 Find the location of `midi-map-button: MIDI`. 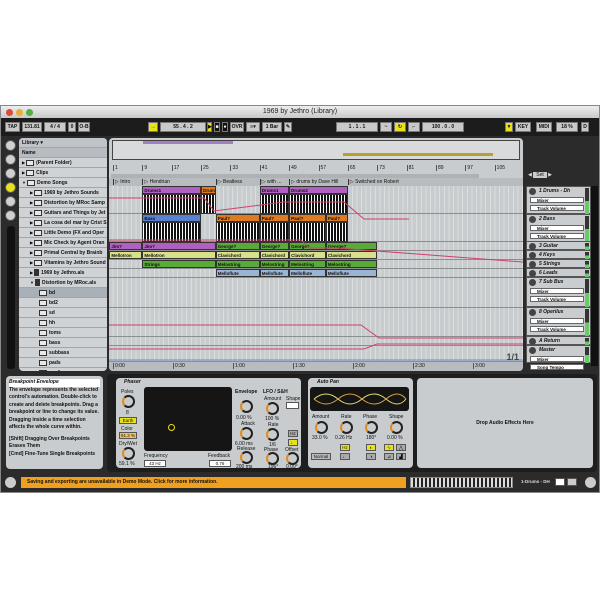

midi-map-button: MIDI is located at coordinates (544, 127).